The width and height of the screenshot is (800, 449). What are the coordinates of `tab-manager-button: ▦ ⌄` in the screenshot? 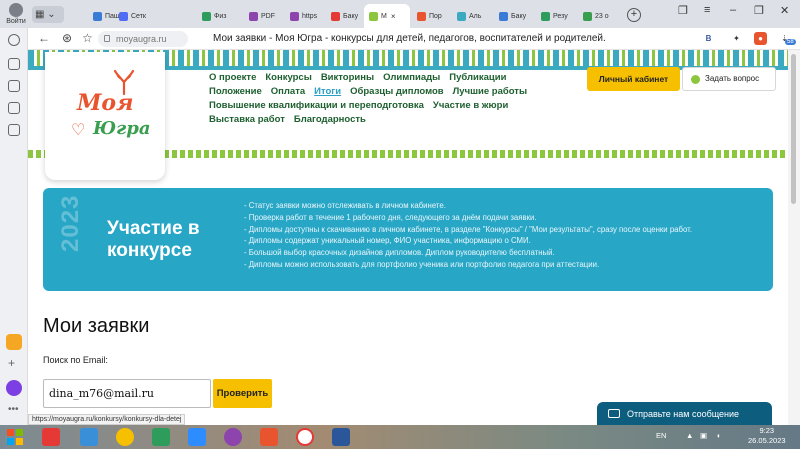 It's located at (48, 14).